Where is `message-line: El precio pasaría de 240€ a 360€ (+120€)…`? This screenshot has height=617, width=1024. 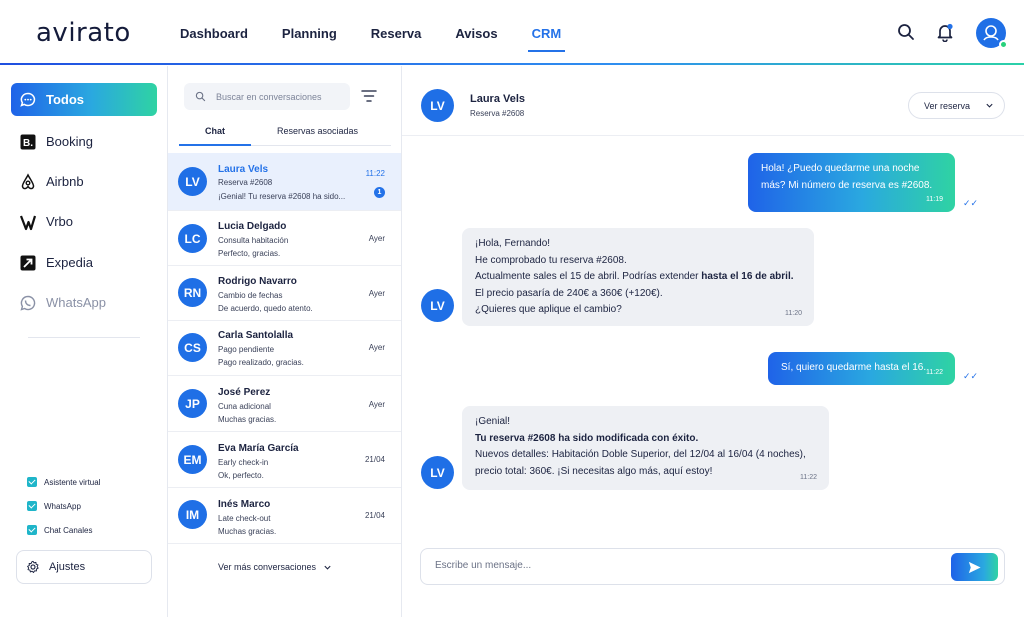 message-line: El precio pasaría de 240€ a 360€ (+120€)… is located at coordinates (569, 293).